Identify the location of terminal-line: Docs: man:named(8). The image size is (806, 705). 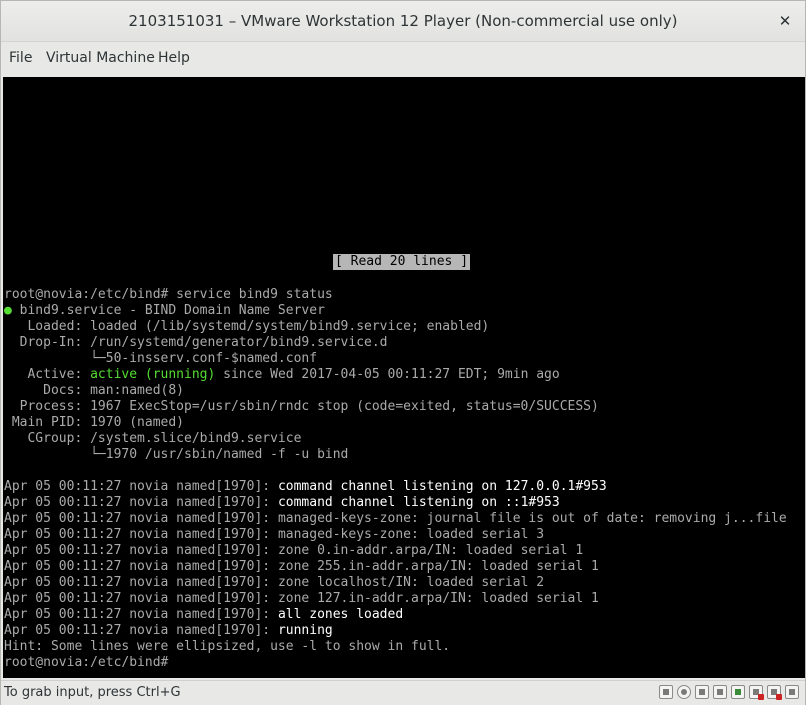
(94, 390).